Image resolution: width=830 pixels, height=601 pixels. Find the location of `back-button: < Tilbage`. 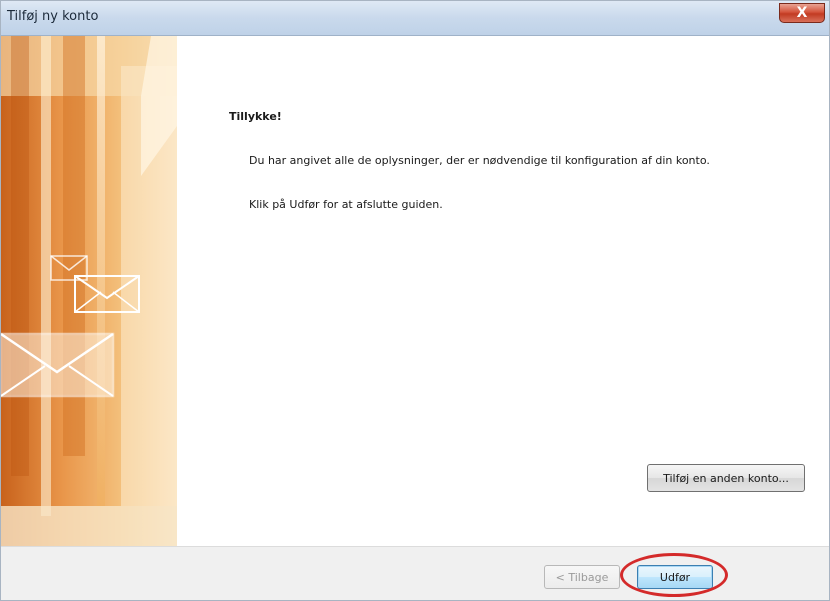

back-button: < Tilbage is located at coordinates (582, 577).